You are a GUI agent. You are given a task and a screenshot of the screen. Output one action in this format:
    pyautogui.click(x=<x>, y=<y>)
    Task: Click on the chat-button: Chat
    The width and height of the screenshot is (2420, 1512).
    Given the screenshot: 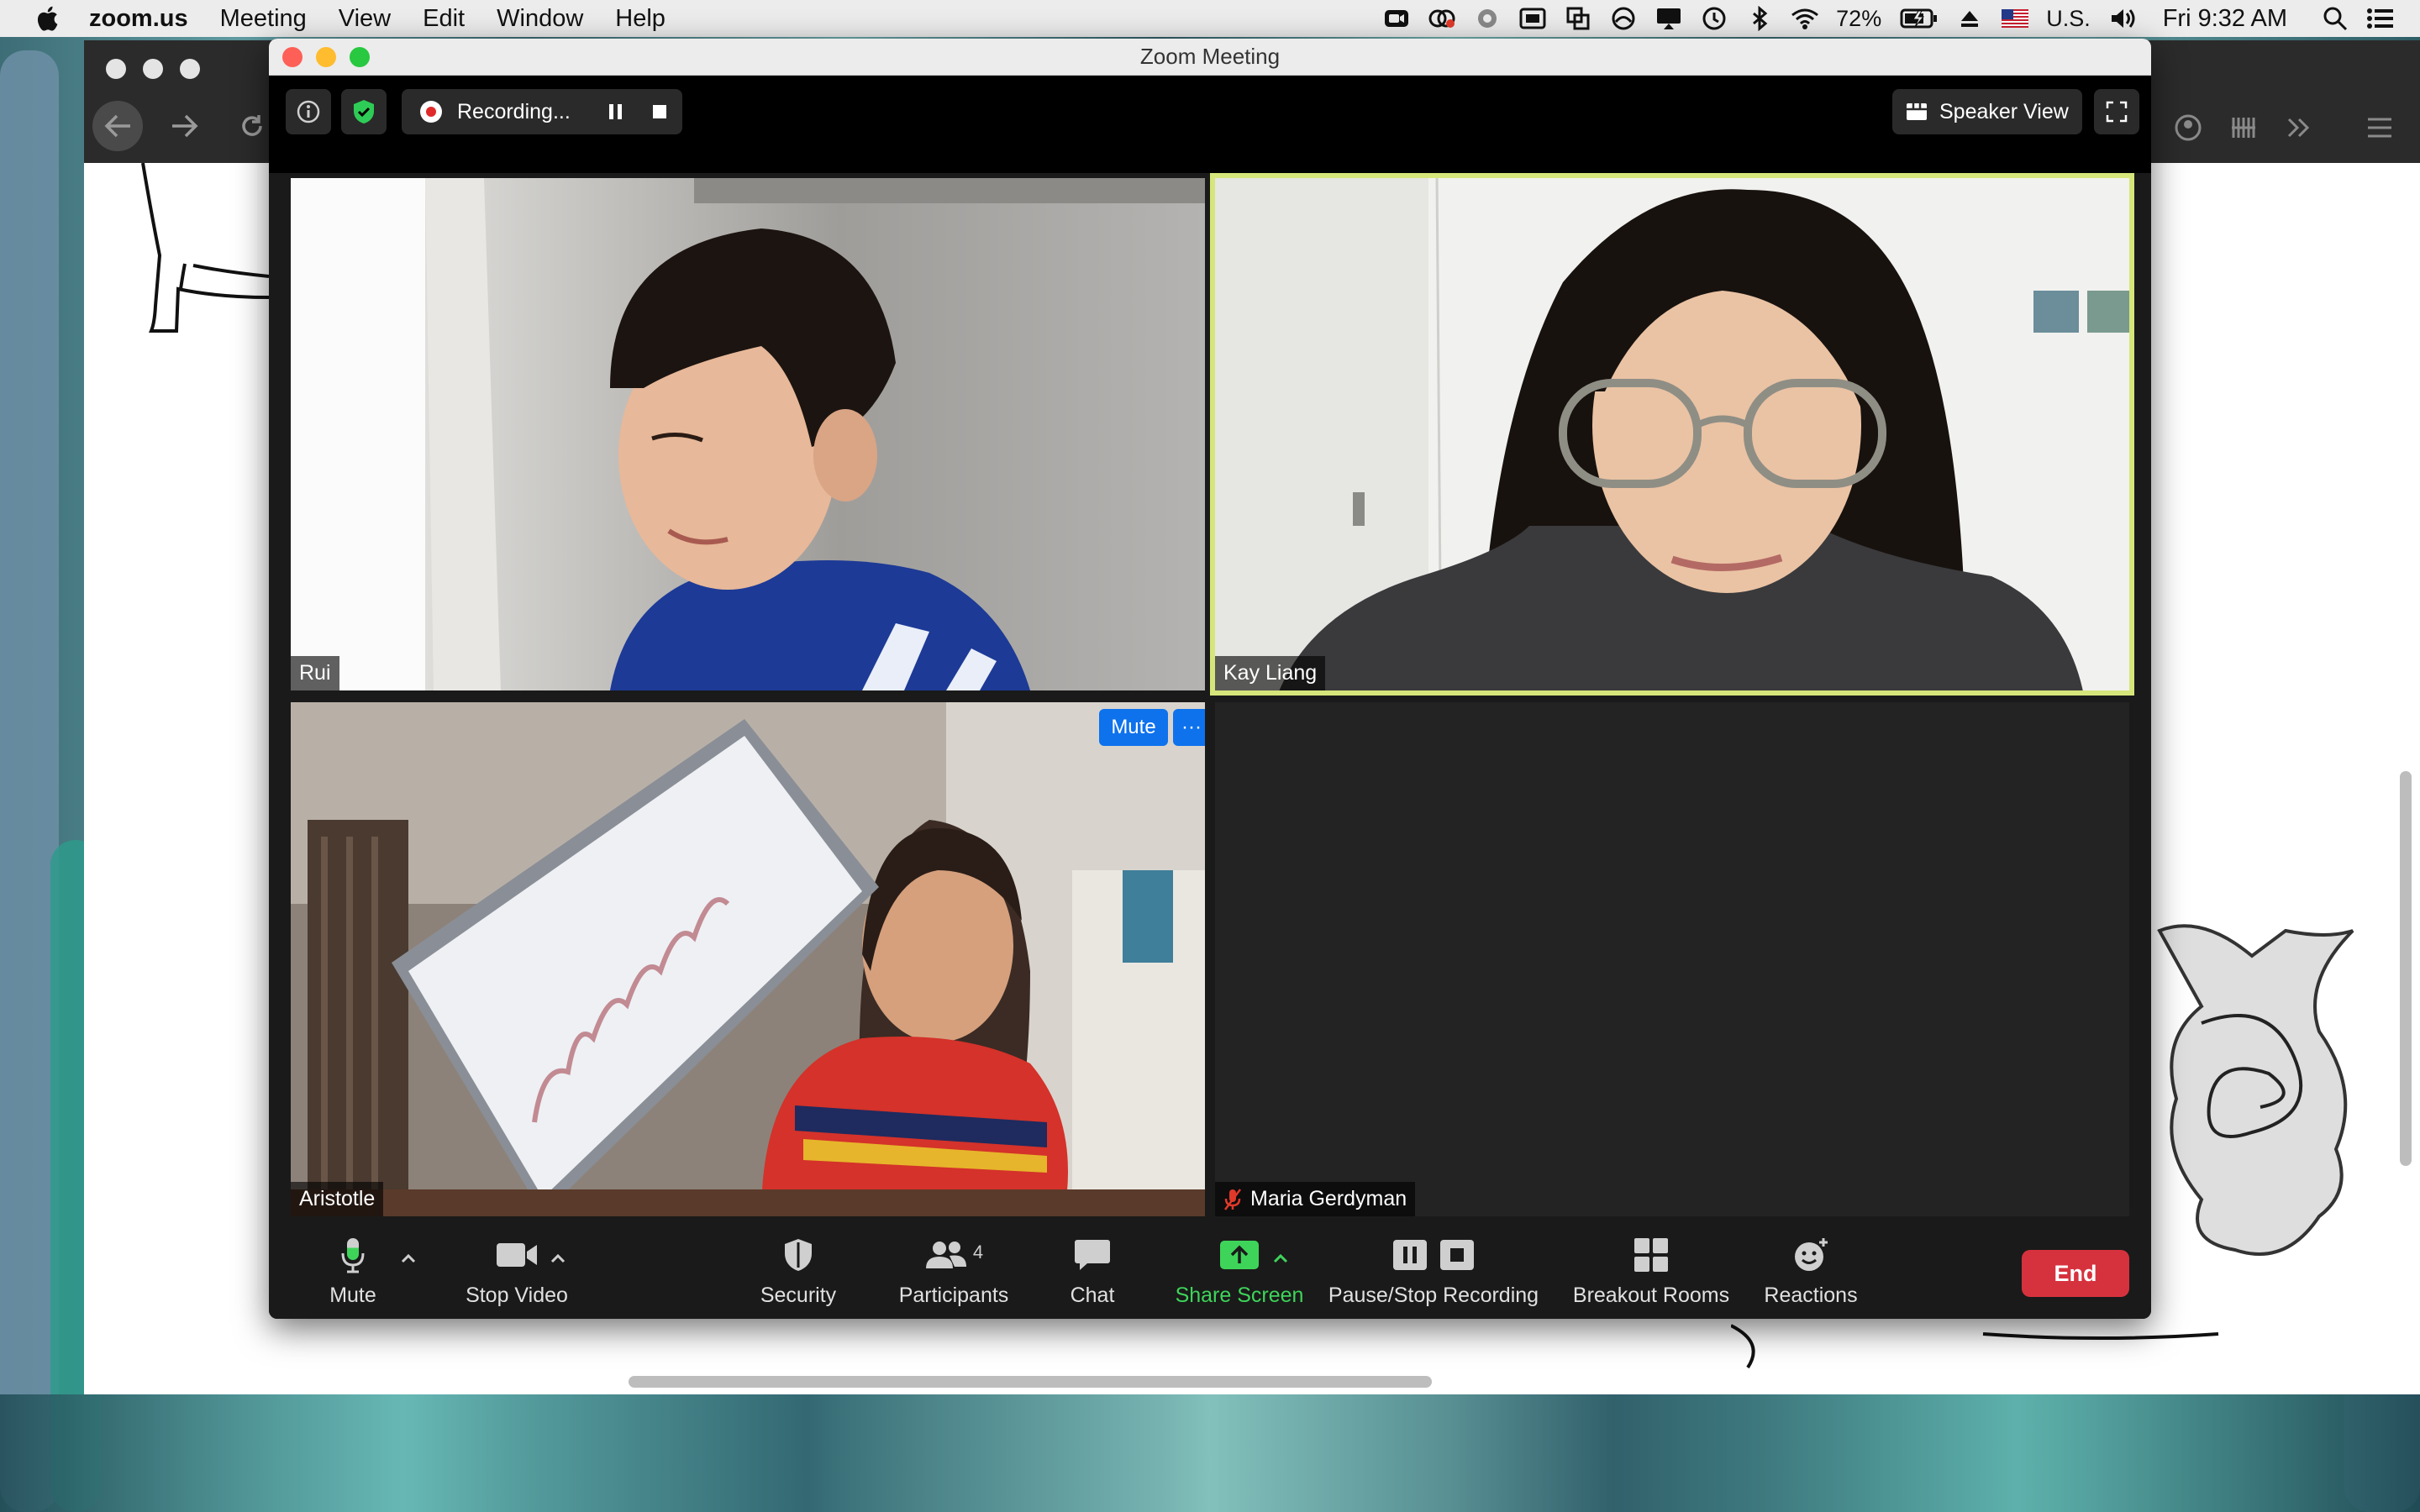 What is the action you would take?
    pyautogui.click(x=1092, y=1274)
    